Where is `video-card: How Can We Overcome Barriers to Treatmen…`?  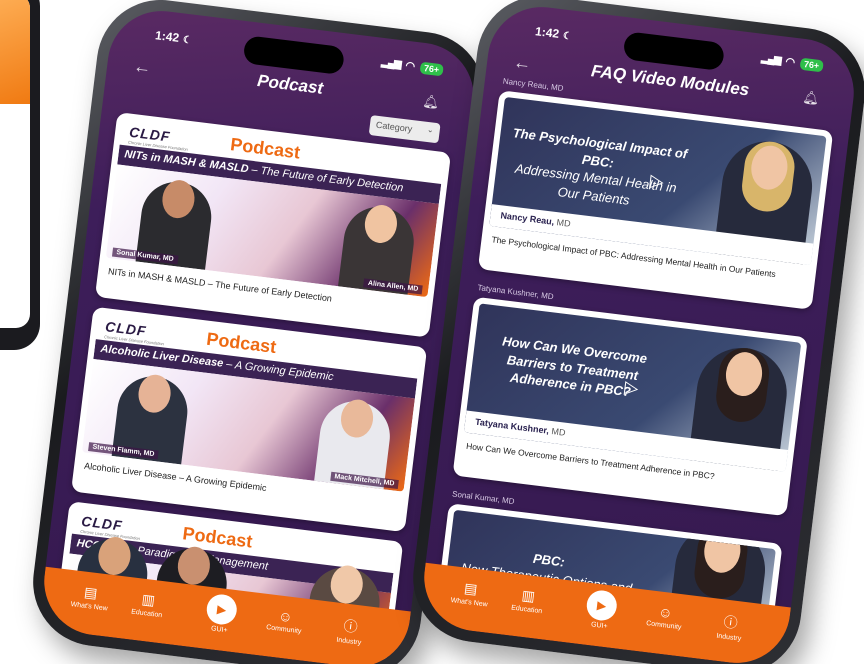 video-card: How Can We Overcome Barriers to Treatmen… is located at coordinates (630, 406).